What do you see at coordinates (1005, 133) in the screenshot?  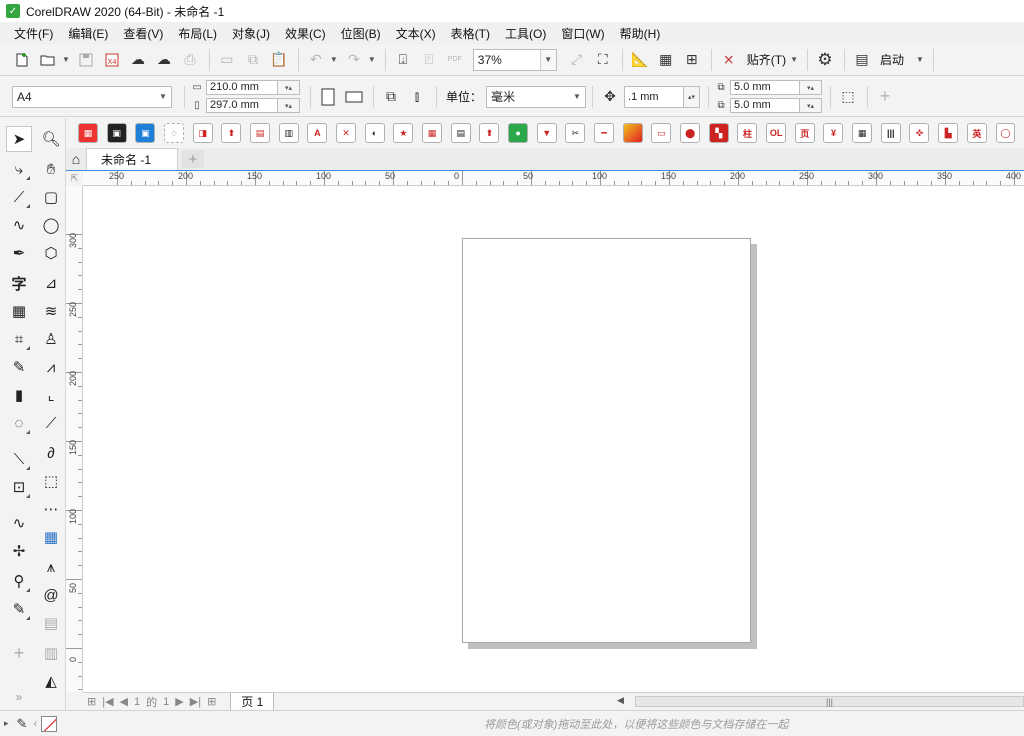 I see `palette-item-icon: ◯` at bounding box center [1005, 133].